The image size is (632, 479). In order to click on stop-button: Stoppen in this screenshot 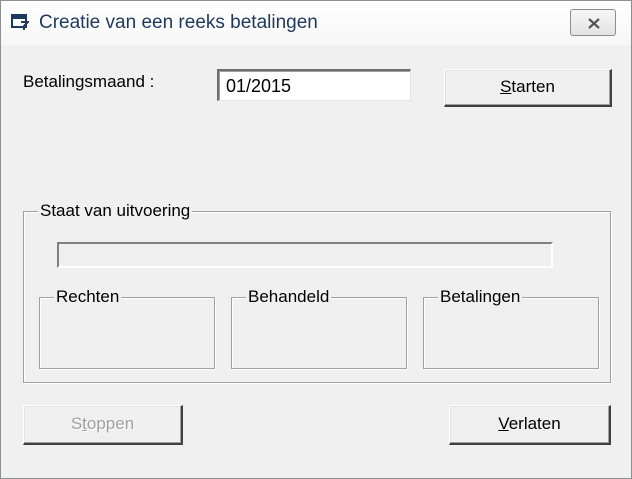, I will do `click(103, 425)`.